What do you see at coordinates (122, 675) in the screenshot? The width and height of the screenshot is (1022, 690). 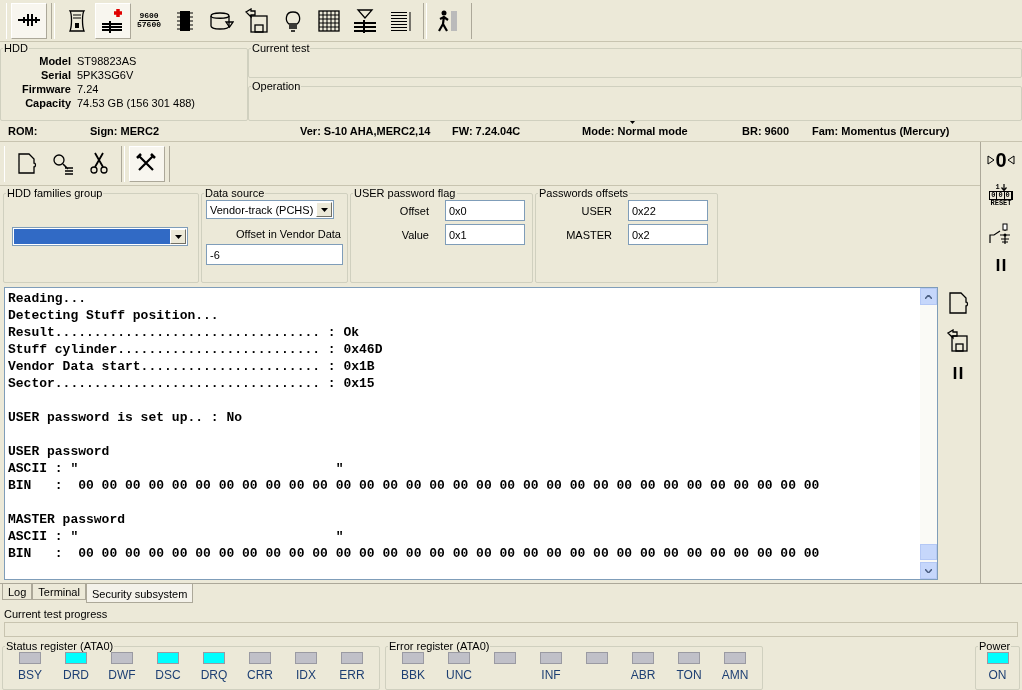 I see `indicator-label: DWF` at bounding box center [122, 675].